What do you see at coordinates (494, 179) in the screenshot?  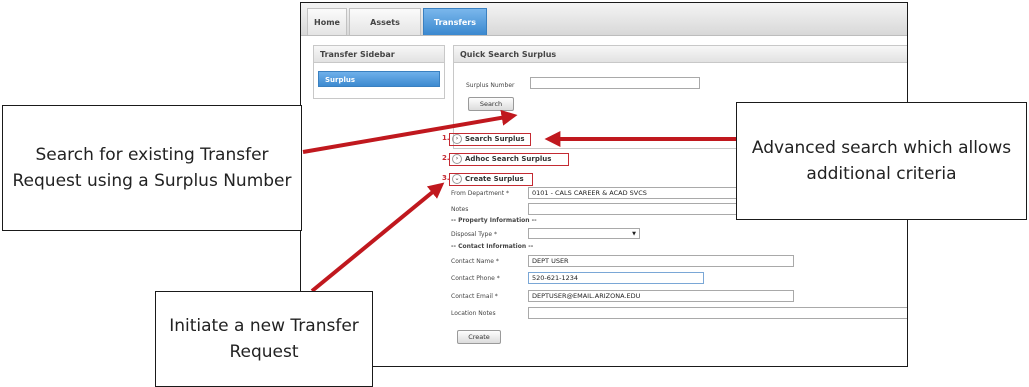 I see `section-label: Create Surplus` at bounding box center [494, 179].